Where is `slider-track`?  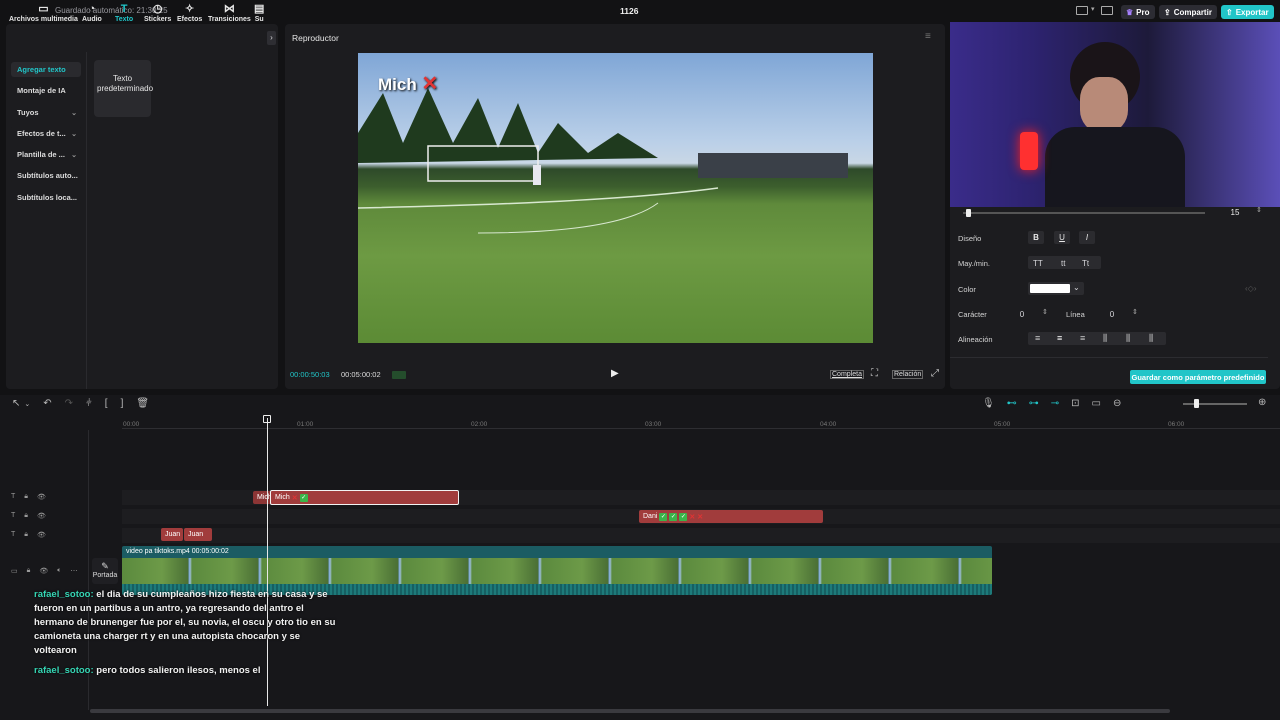 slider-track is located at coordinates (1084, 213).